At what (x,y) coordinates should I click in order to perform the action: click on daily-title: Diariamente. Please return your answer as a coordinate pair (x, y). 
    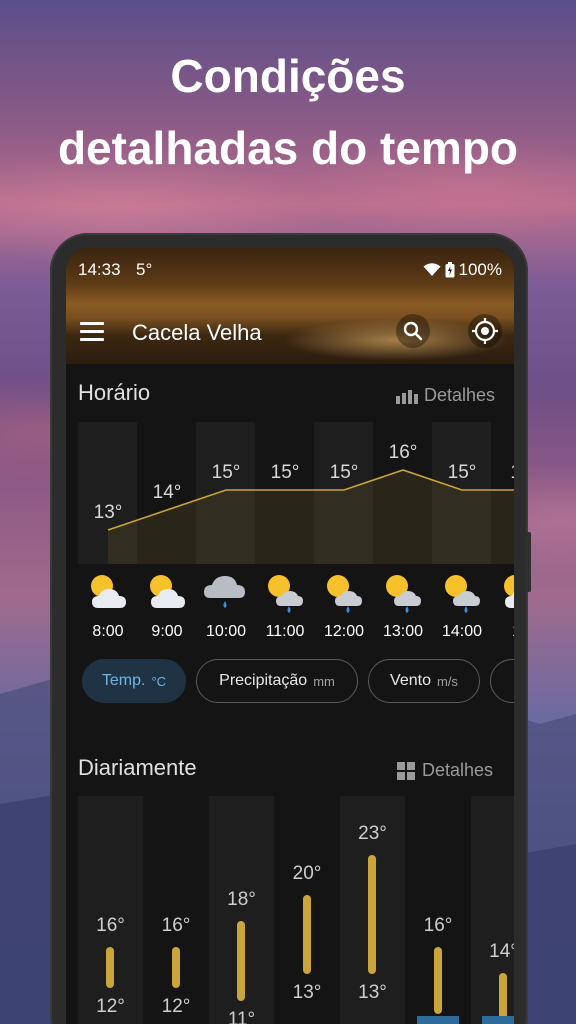
    Looking at the image, I should click on (137, 767).